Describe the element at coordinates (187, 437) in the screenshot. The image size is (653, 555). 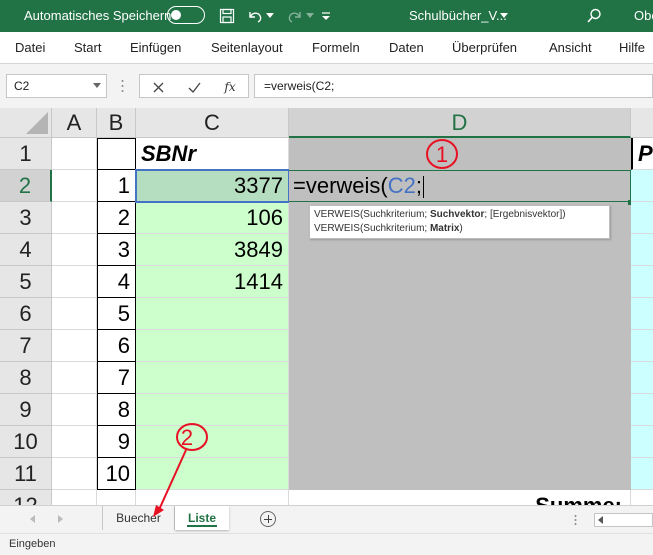
I see `marker-2-label: 2` at that location.